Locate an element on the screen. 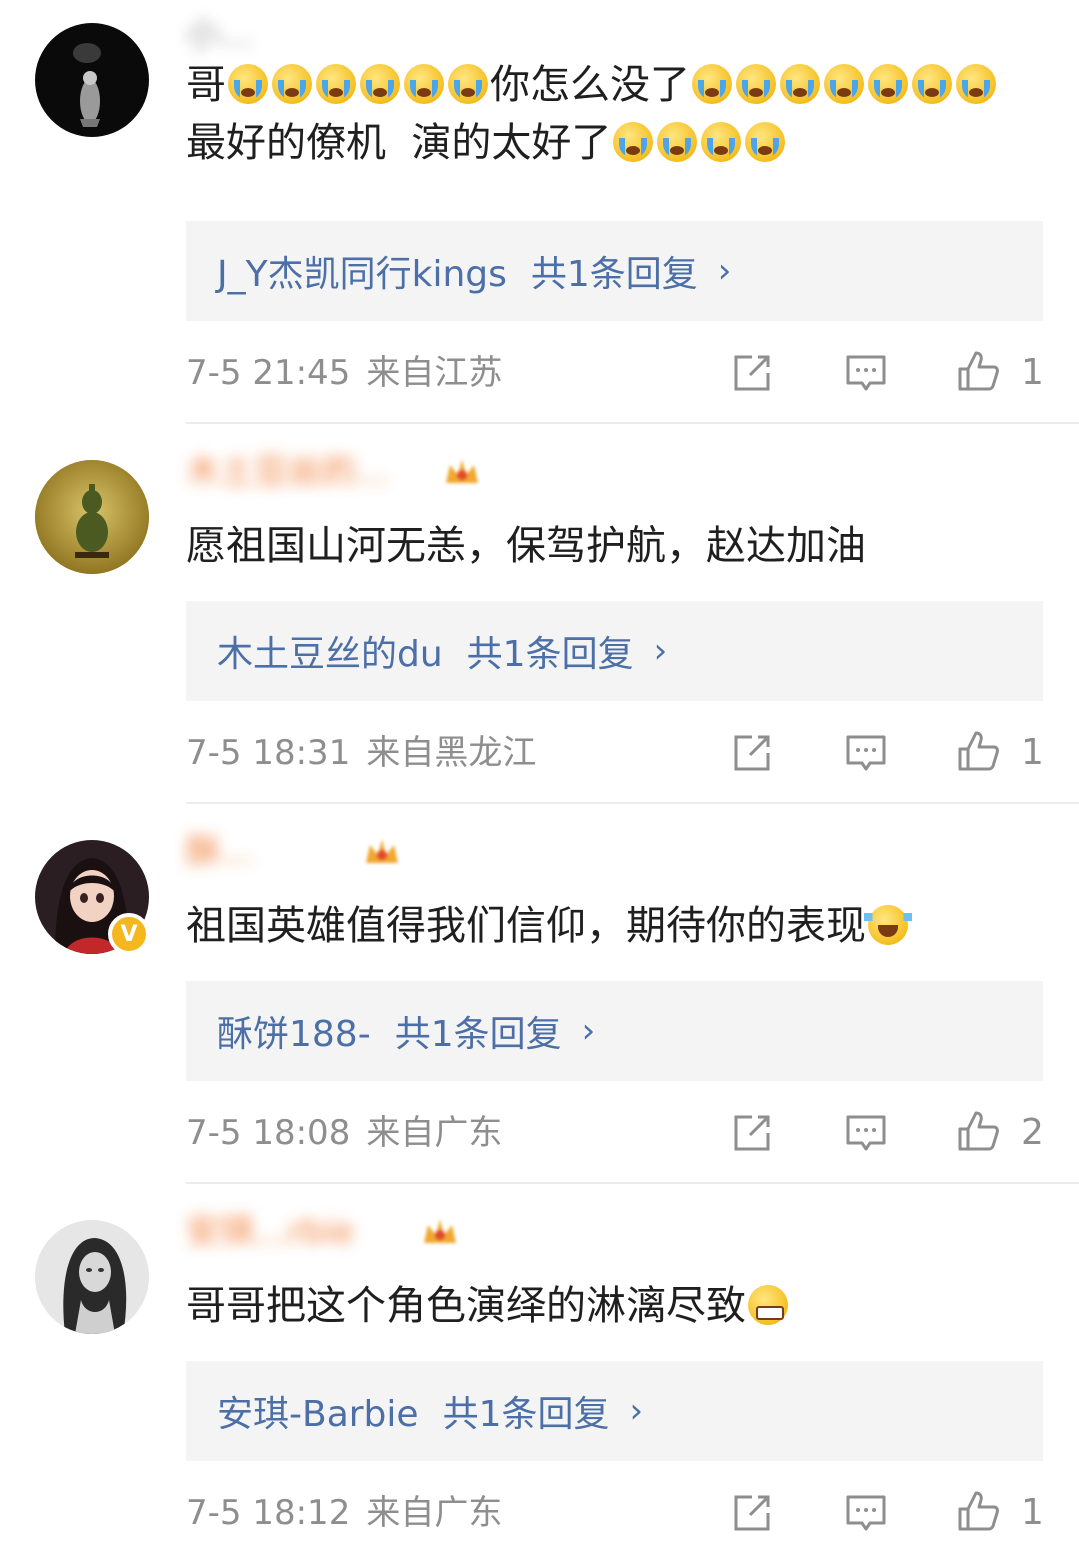 The height and width of the screenshot is (1550, 1079). reply-username: 安琪-Barbie is located at coordinates (318, 1411).